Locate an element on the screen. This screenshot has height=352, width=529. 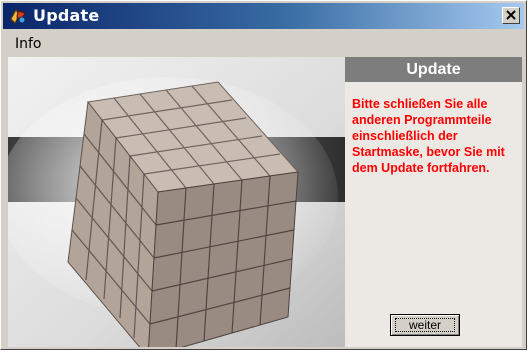
continue-button-label: weiter is located at coordinates (424, 325).